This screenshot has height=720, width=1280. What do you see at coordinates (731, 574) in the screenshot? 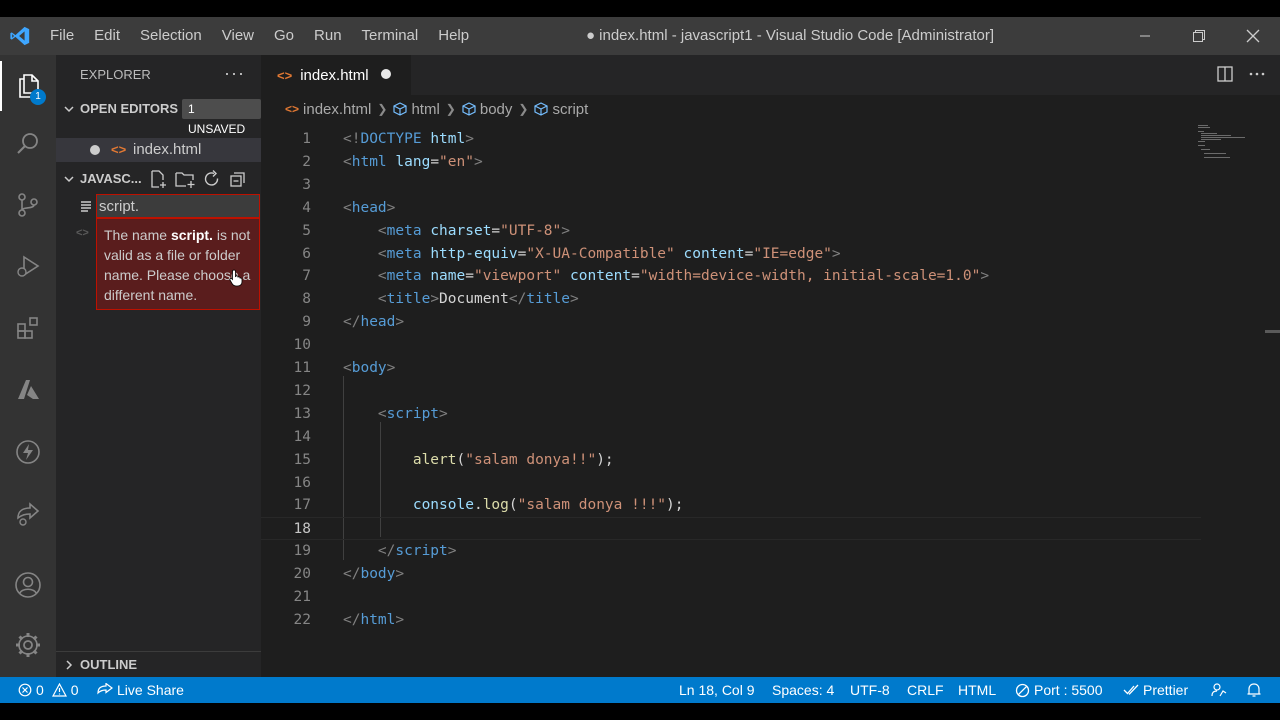
I see `code-line: 20 </body>` at bounding box center [731, 574].